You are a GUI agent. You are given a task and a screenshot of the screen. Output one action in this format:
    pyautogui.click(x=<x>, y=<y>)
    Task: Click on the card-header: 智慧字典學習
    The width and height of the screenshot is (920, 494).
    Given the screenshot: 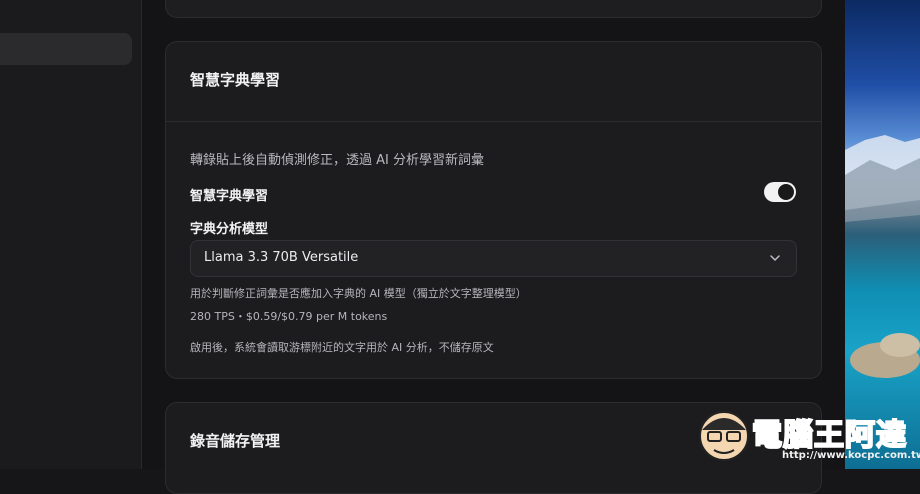 What is the action you would take?
    pyautogui.click(x=493, y=82)
    